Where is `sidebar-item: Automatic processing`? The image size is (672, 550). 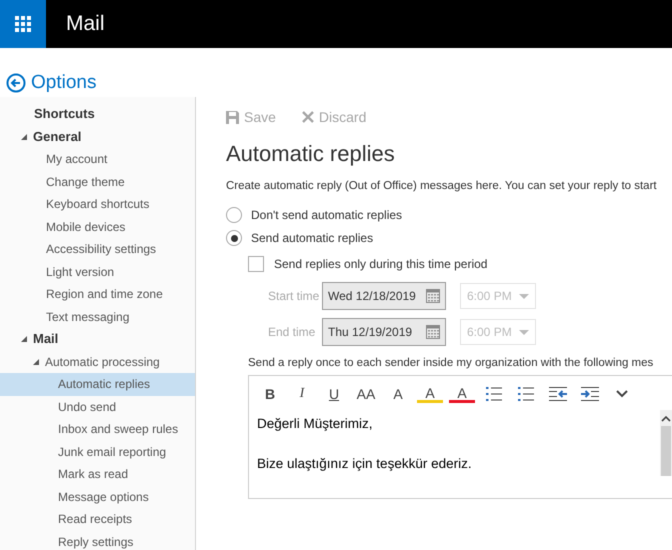 sidebar-item: Automatic processing is located at coordinates (97, 361).